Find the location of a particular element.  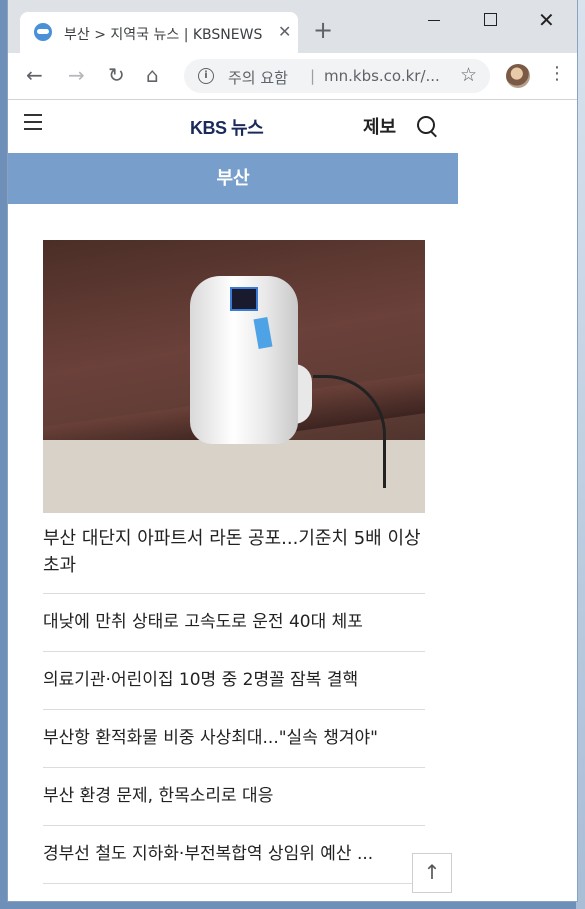

browser-toolbar: ← → ↻ ⌂ i 주의 요함 | mn.kbs.co.kr/... ☆ ⋮ is located at coordinates (292, 76).